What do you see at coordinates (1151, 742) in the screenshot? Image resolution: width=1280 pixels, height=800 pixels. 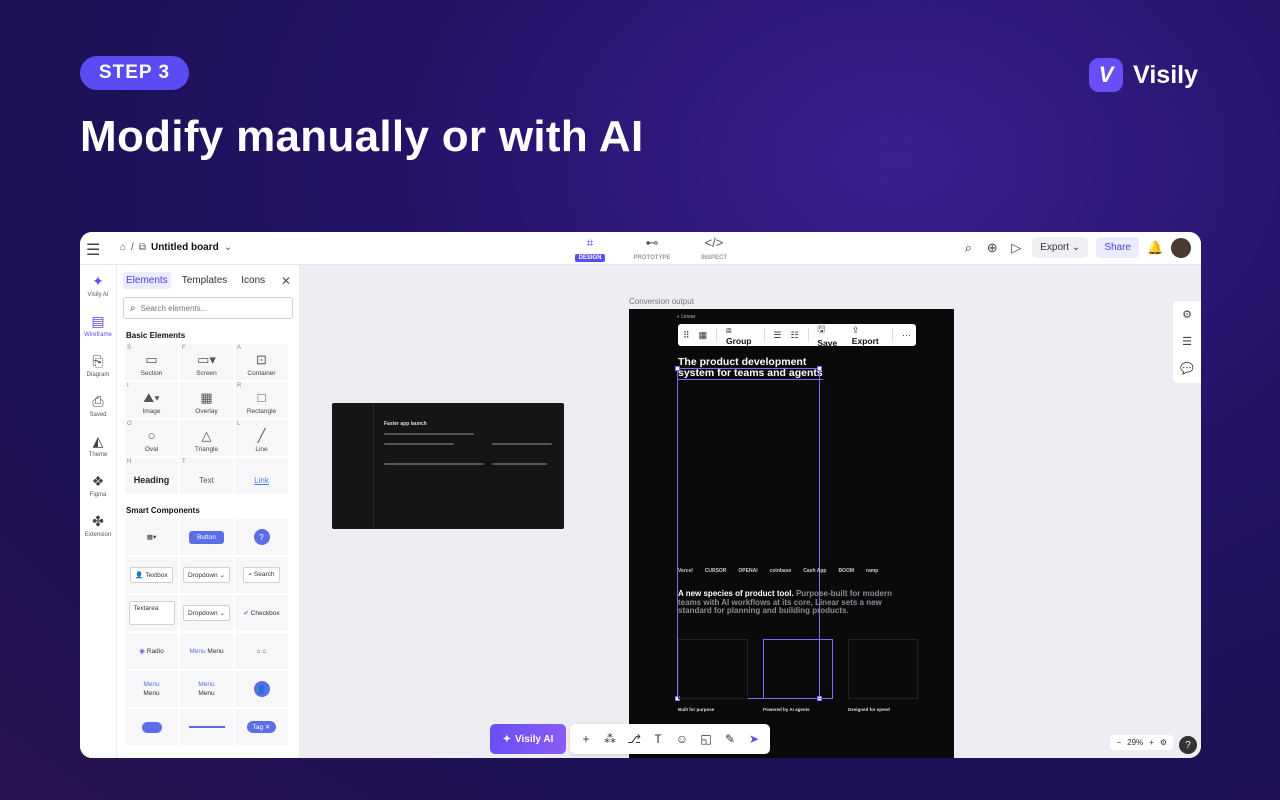 I see `zoom-in-icon: +` at bounding box center [1151, 742].